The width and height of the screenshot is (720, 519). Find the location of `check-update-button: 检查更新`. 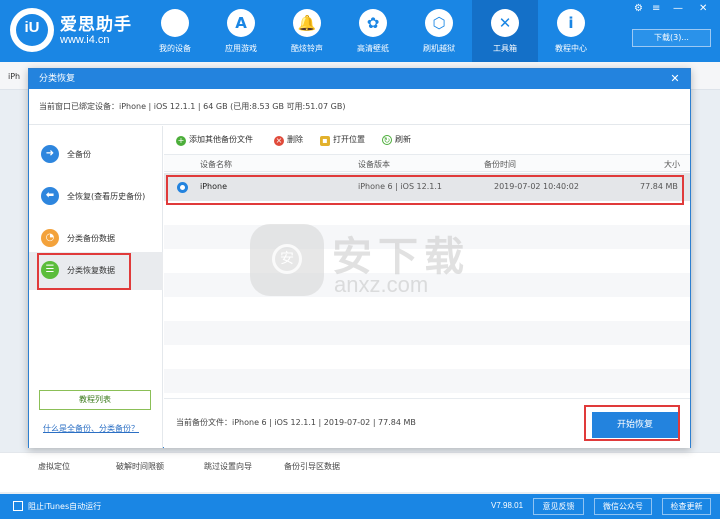

check-update-button: 检查更新 is located at coordinates (686, 506).